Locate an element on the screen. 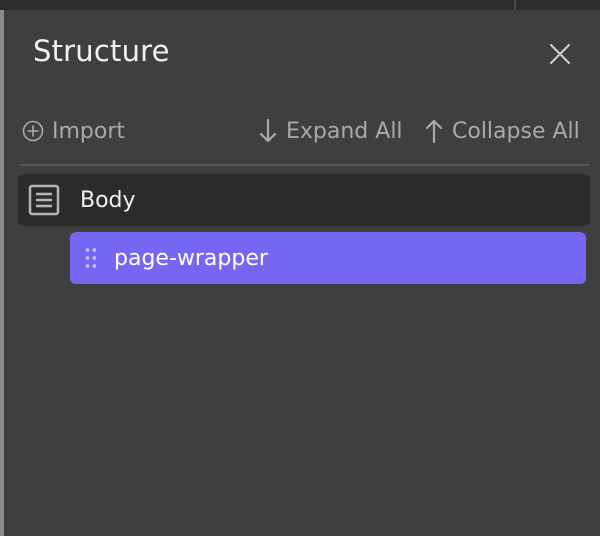  collapse-all-button: Collapse All is located at coordinates (502, 131).